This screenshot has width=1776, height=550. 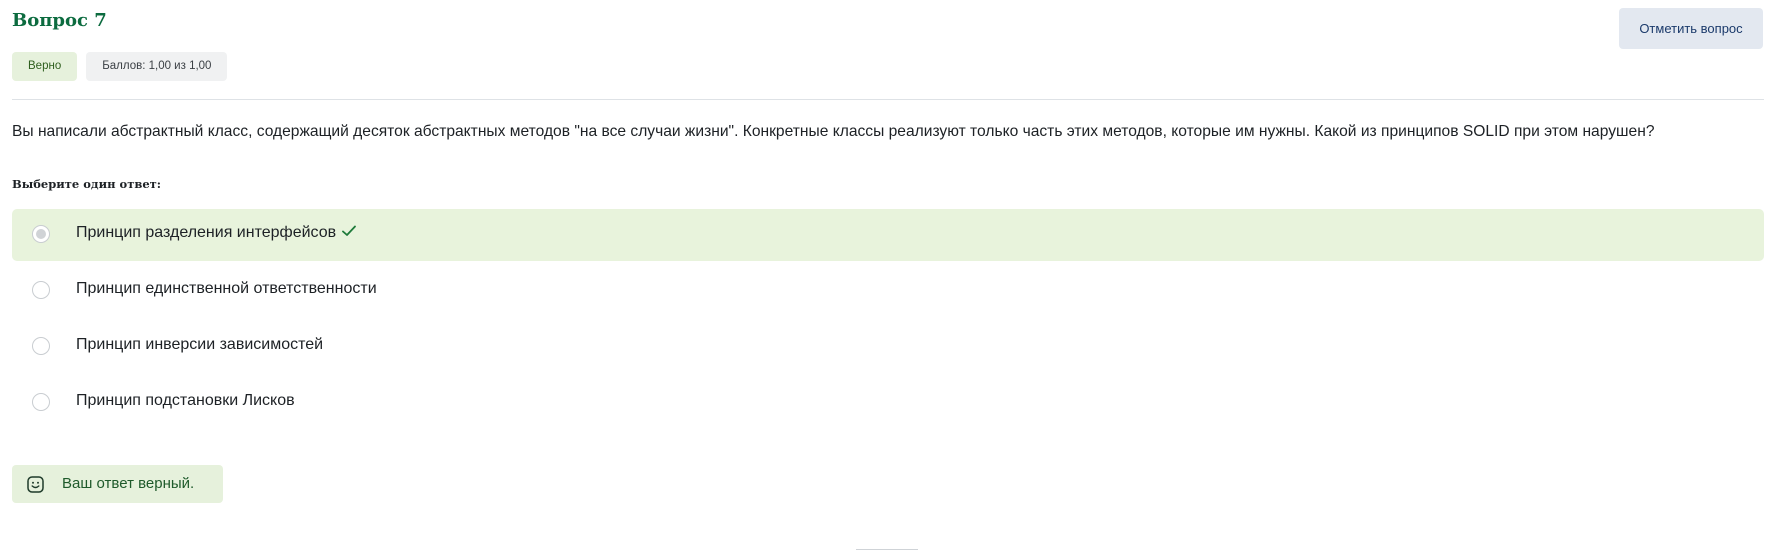 I want to click on answer-label: Принцип единственной ответственности, so click(x=226, y=288).